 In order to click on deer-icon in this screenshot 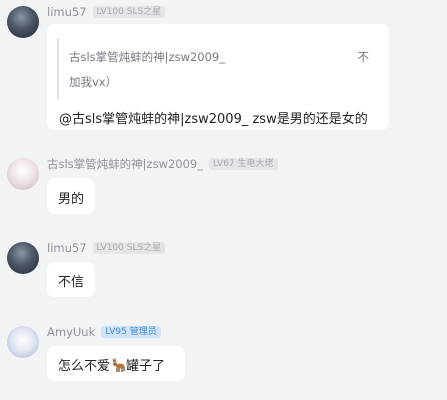, I will do `click(118, 365)`.